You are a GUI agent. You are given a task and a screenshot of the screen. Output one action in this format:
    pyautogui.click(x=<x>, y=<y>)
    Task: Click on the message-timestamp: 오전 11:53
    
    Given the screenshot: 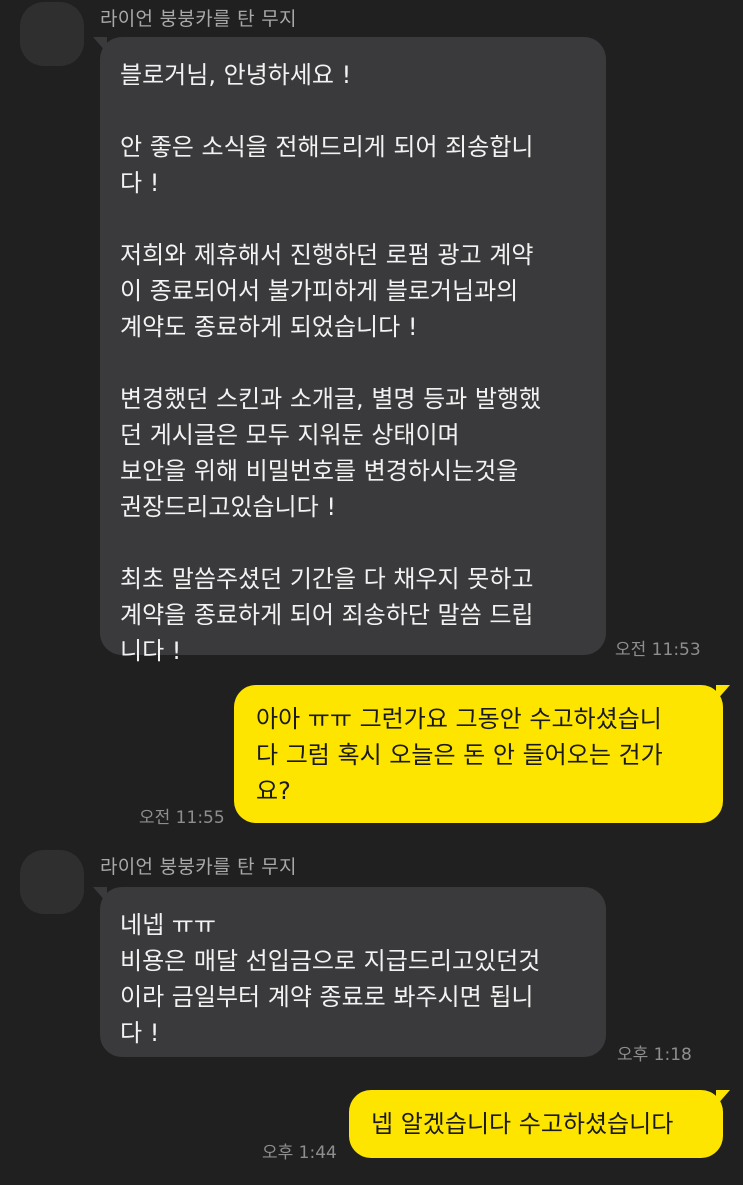 What is the action you would take?
    pyautogui.click(x=658, y=650)
    